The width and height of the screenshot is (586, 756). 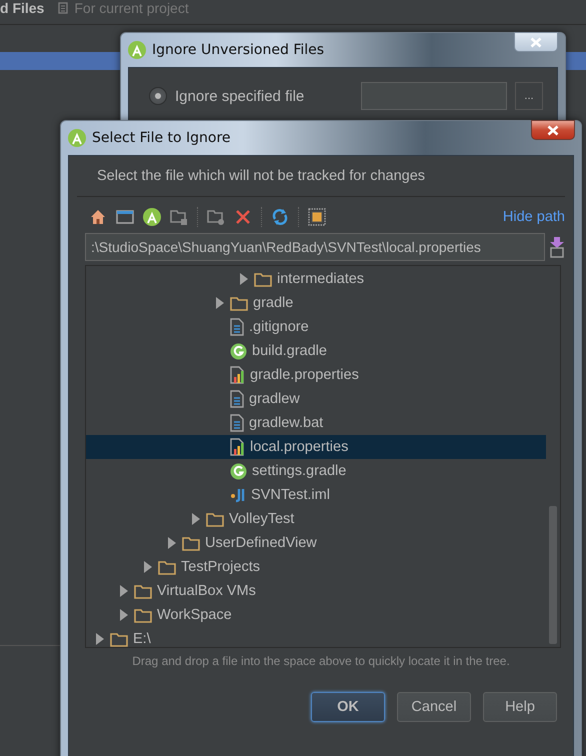 I want to click on tree-item: UserDefinedView, so click(x=316, y=543).